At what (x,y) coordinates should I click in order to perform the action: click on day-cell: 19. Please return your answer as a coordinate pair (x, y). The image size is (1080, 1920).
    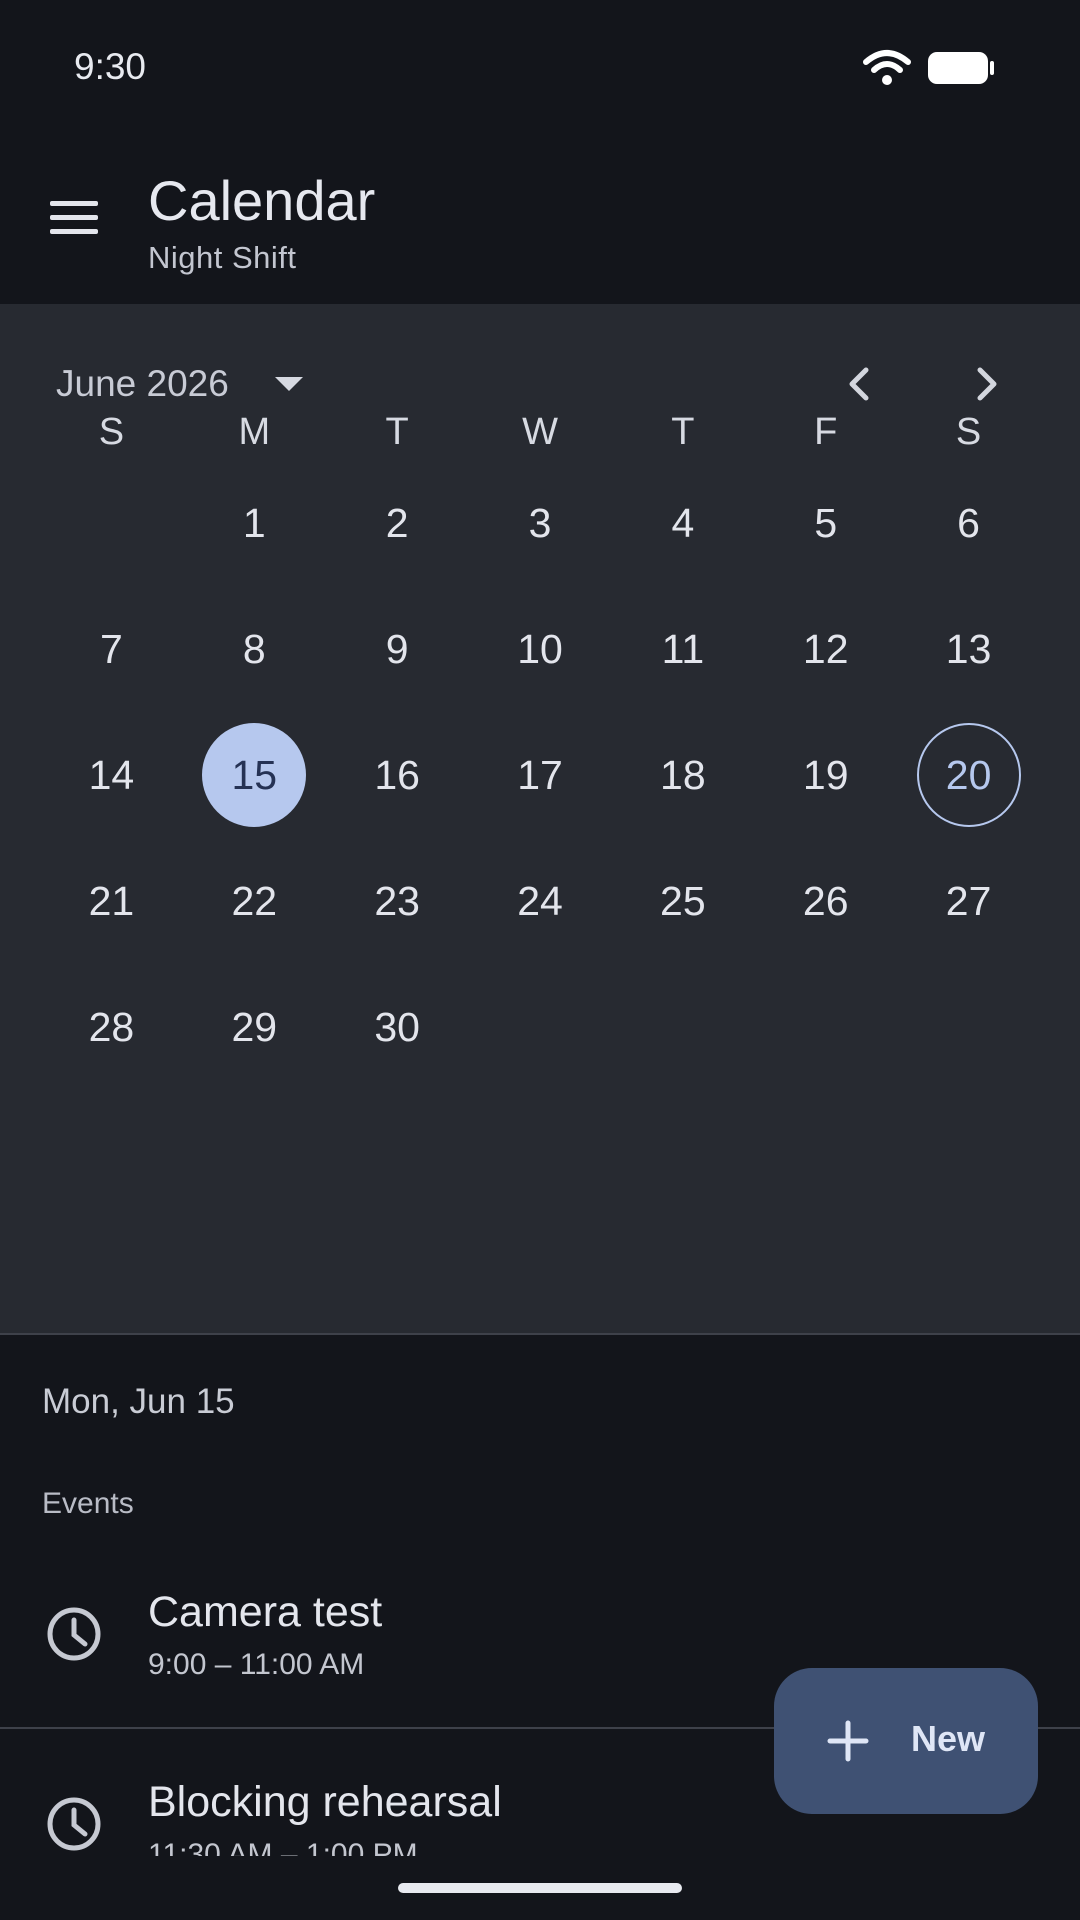
    Looking at the image, I should click on (825, 775).